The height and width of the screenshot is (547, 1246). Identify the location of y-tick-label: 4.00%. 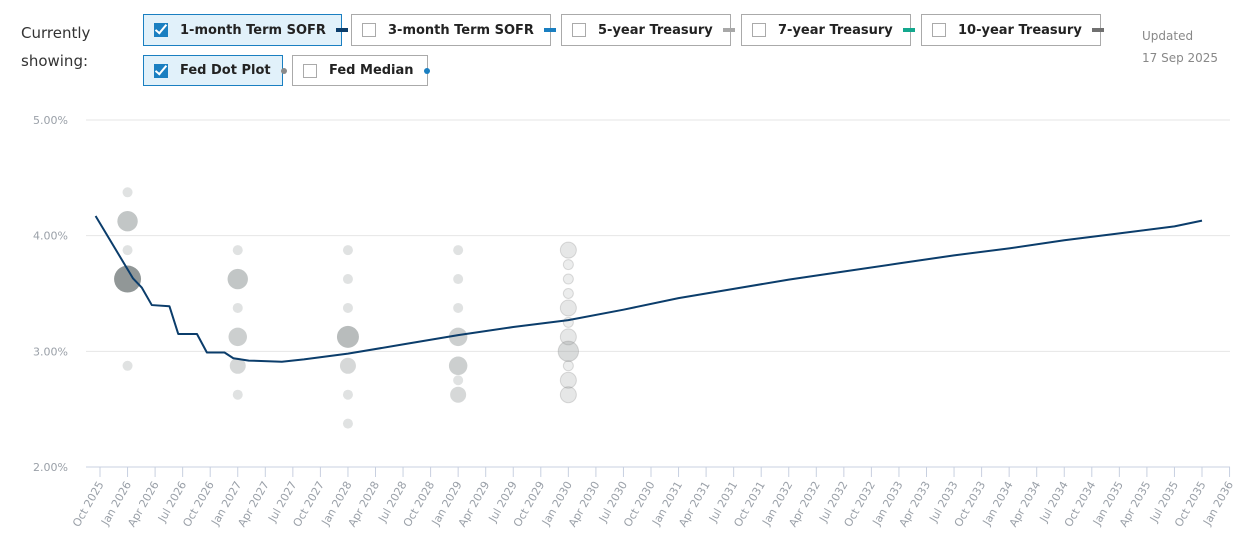
(50, 236).